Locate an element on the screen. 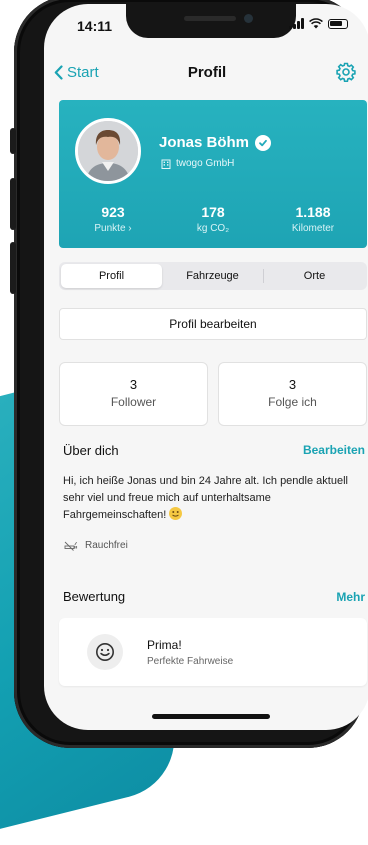 This screenshot has width=368, height=845. home-indicator is located at coordinates (211, 716).